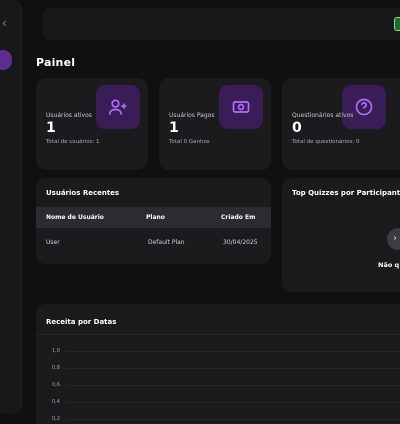  What do you see at coordinates (69, 115) in the screenshot?
I see `stat-label: Usuários ativos` at bounding box center [69, 115].